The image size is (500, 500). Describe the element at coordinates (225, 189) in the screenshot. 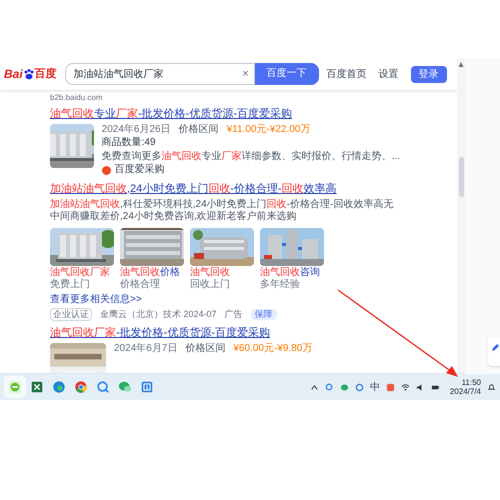

I see `result-title-link: 加油站油气回收,24小时免费上门回收-价格合理-回收效率高` at that location.